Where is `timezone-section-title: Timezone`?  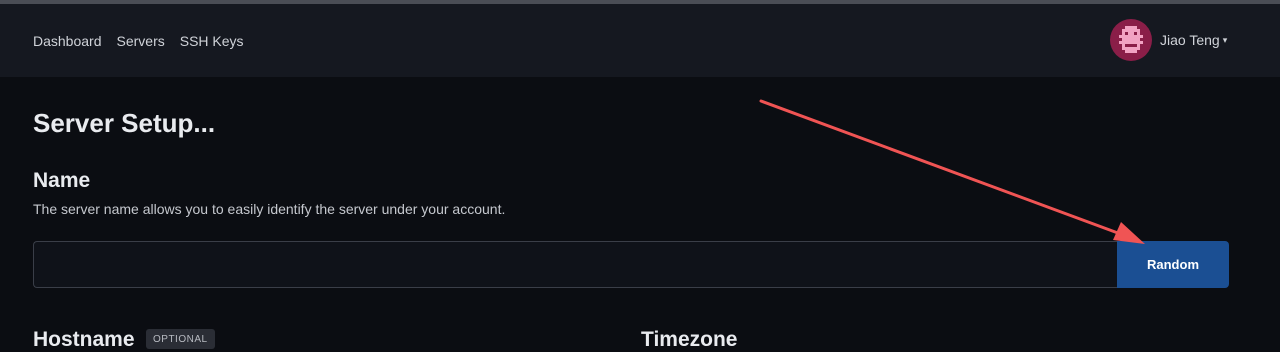 timezone-section-title: Timezone is located at coordinates (689, 339).